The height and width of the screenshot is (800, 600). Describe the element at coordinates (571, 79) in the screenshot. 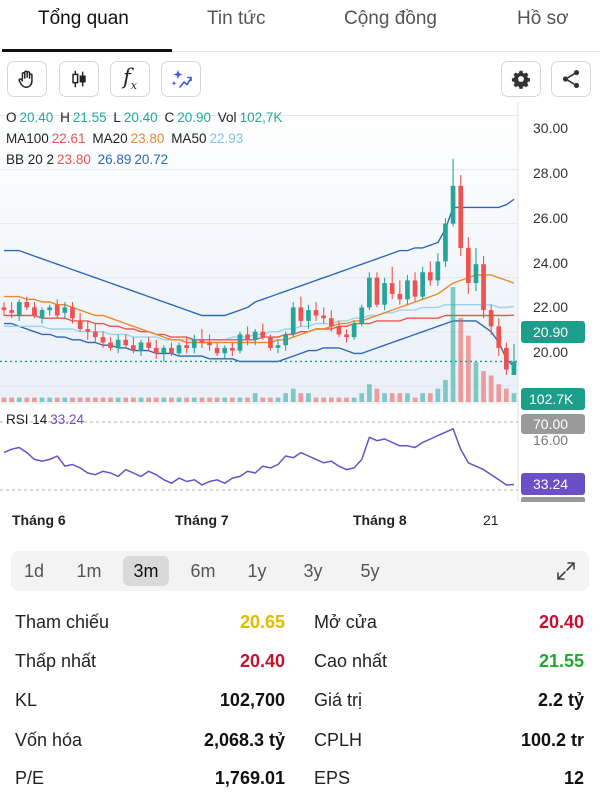

I see `share-button` at that location.